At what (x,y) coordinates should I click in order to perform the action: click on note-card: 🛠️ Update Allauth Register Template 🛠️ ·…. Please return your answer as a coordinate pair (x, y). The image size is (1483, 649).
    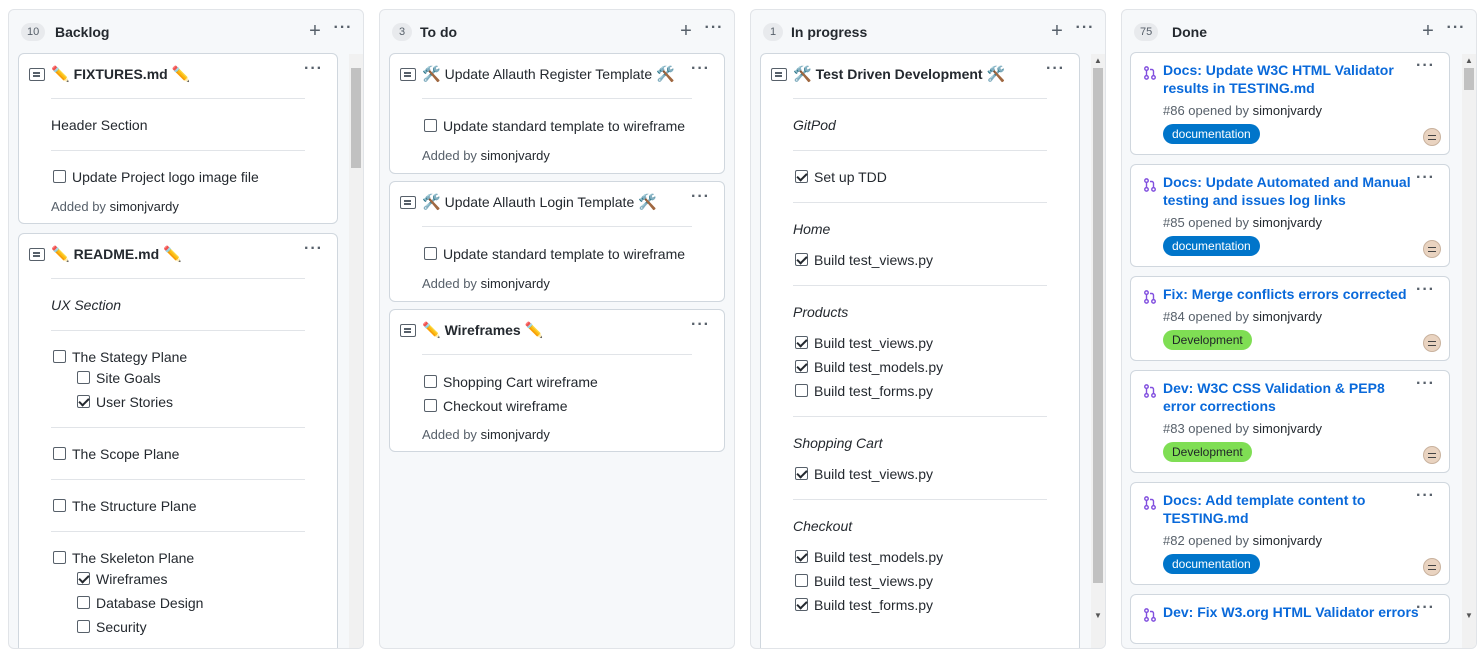
    Looking at the image, I should click on (557, 113).